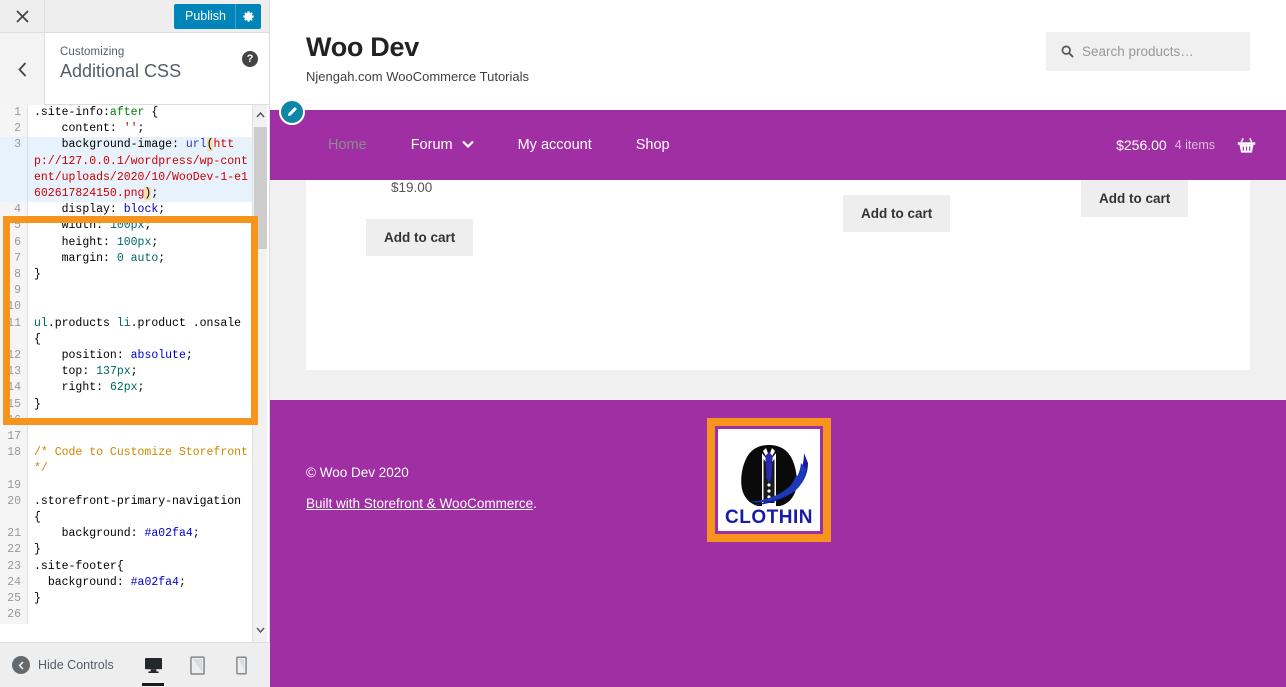 This screenshot has height=687, width=1286. I want to click on code-line: 11 ul.products li.product .onsale {, so click(126, 332).